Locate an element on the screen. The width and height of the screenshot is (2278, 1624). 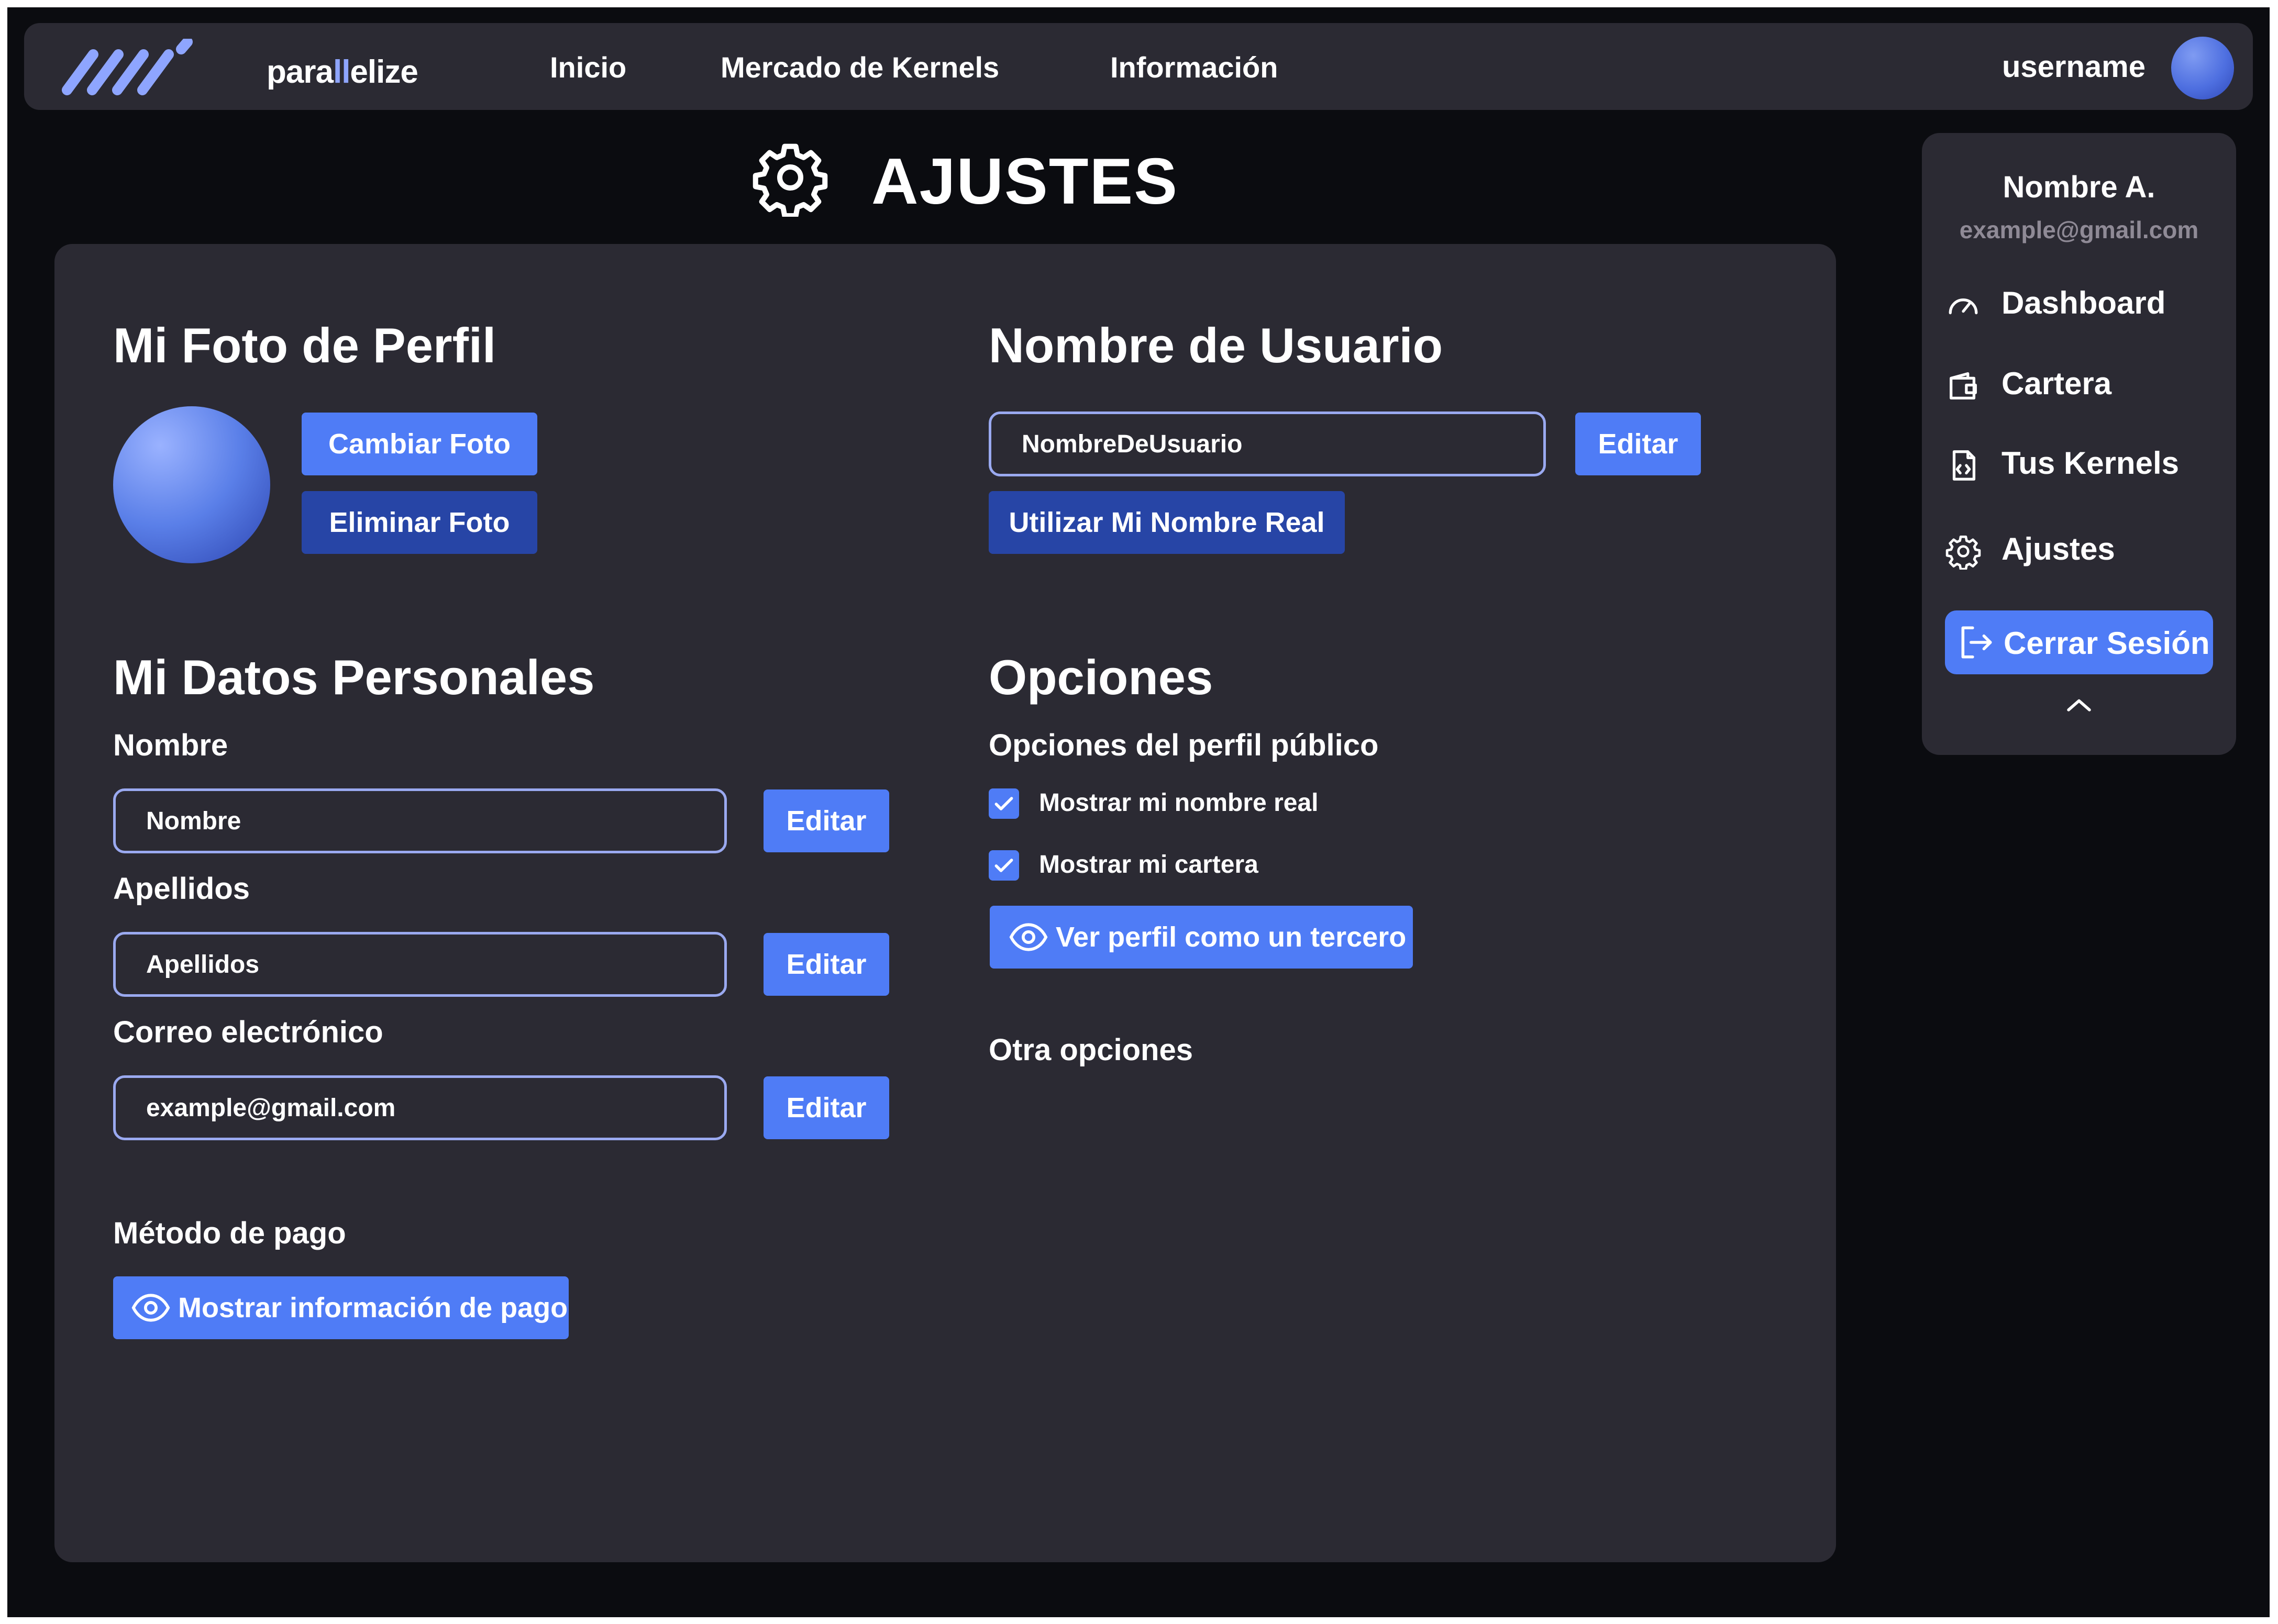
nav-link-inicio: Inicio is located at coordinates (588, 67).